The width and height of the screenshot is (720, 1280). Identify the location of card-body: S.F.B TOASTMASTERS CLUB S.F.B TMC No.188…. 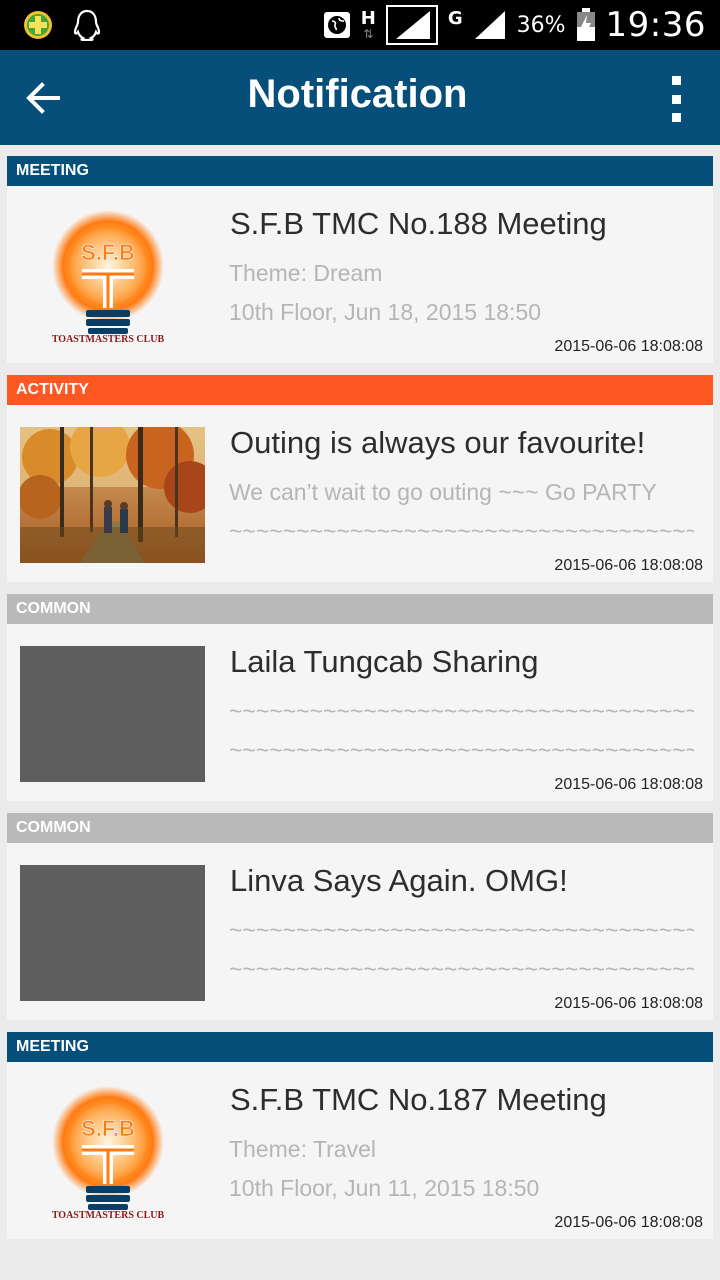
(360, 274).